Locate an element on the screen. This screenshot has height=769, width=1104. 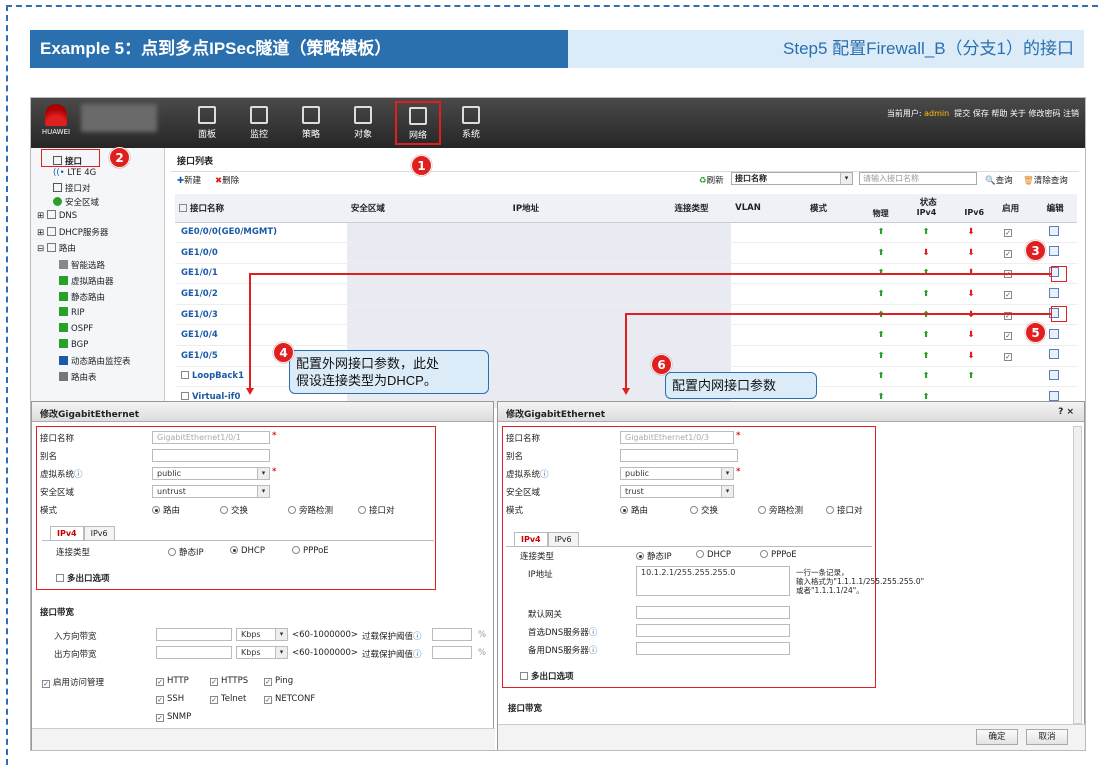
sidebar-item-dhcp: ⊞ DHCP服务器 is located at coordinates (72, 232).